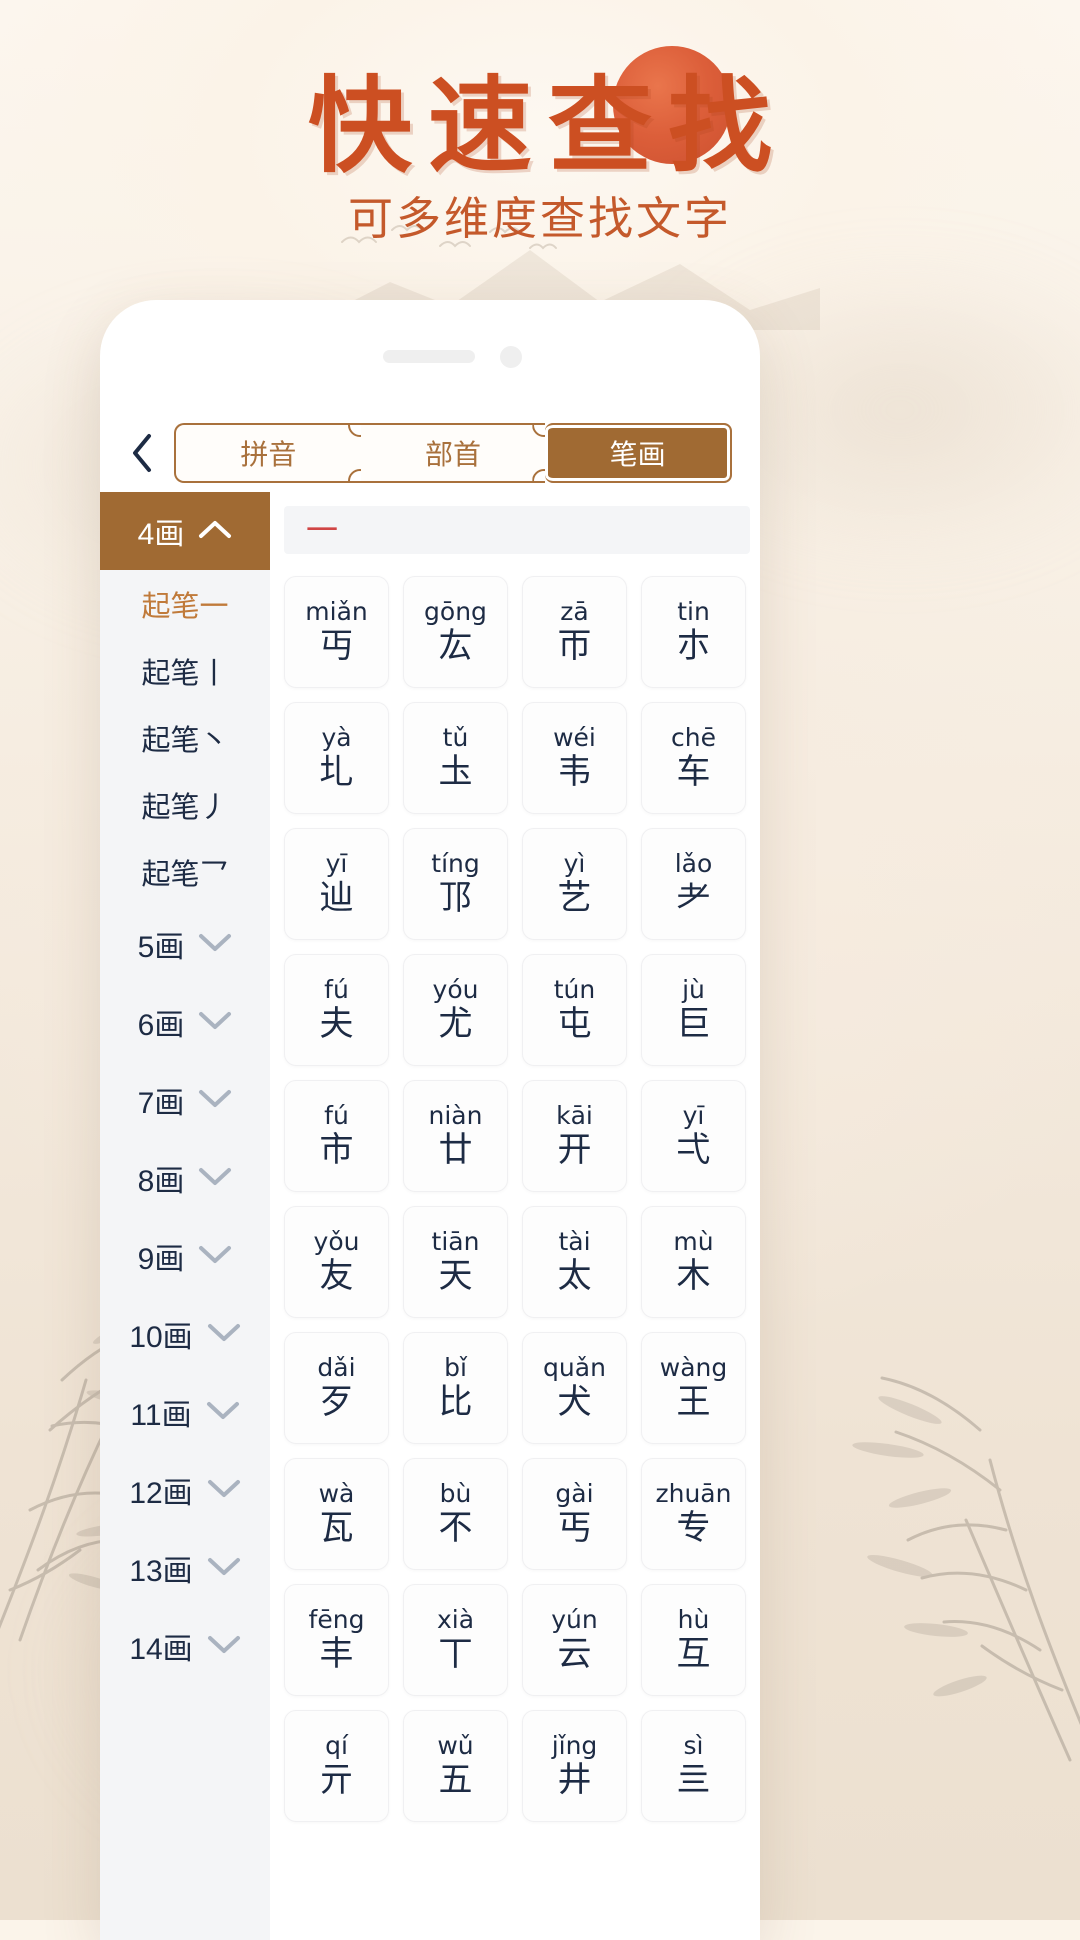  What do you see at coordinates (185, 737) in the screenshot?
I see `sidebar-subitem-起笔丶: 起笔丶` at bounding box center [185, 737].